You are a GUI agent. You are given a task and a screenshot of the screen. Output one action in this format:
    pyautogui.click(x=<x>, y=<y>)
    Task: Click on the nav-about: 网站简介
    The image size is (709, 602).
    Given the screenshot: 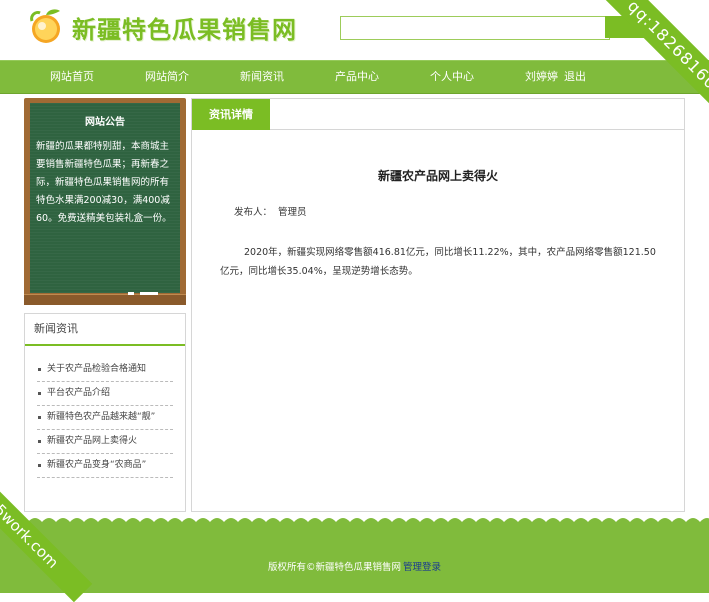 What is the action you would take?
    pyautogui.click(x=167, y=77)
    